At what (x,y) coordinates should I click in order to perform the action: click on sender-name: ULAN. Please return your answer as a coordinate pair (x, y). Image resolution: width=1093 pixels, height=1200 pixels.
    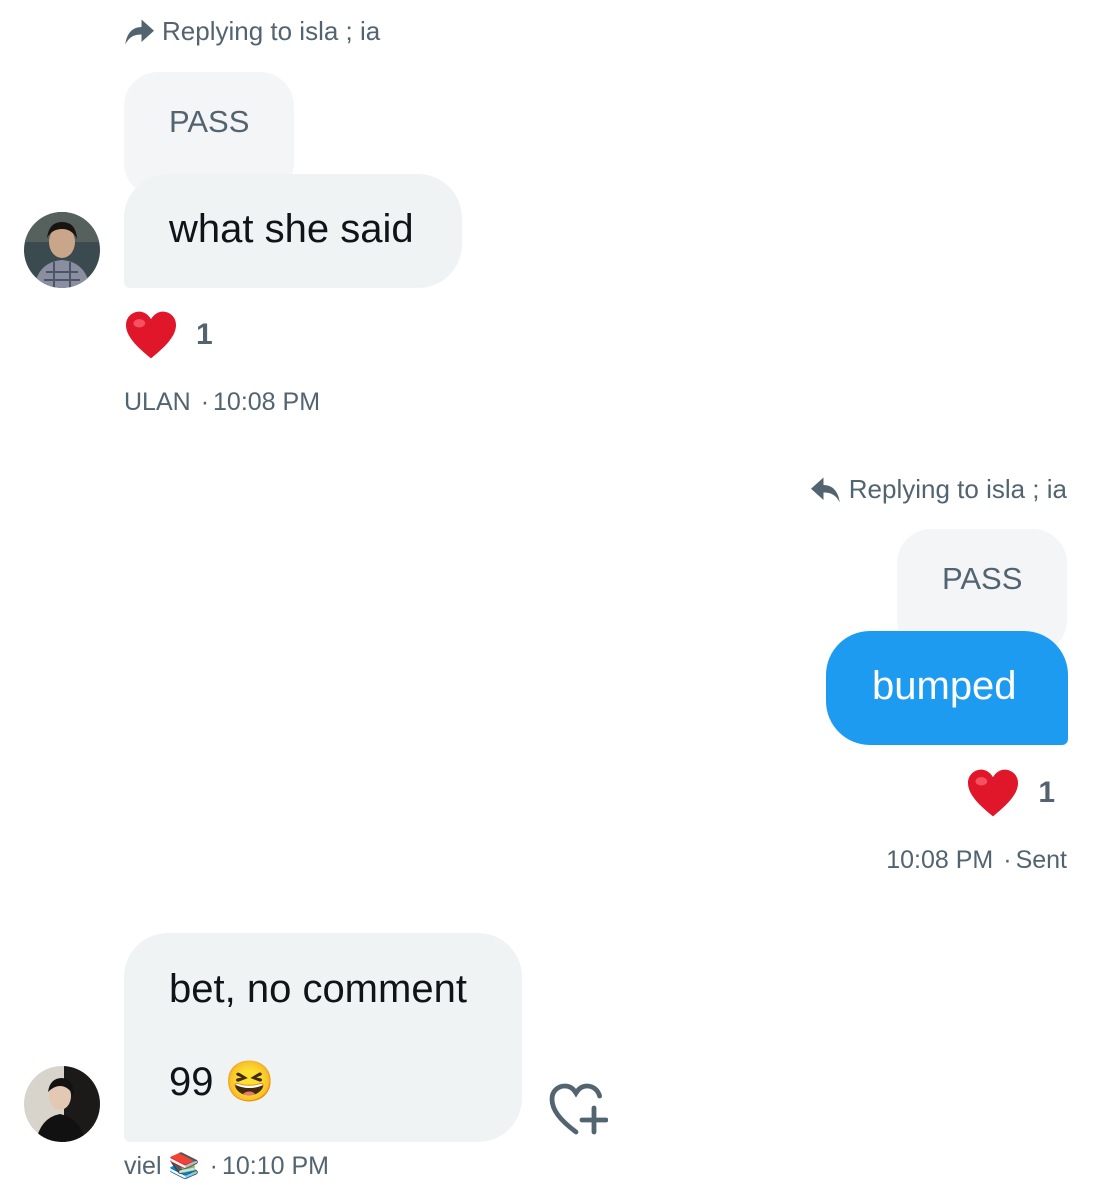
    Looking at the image, I should click on (157, 402).